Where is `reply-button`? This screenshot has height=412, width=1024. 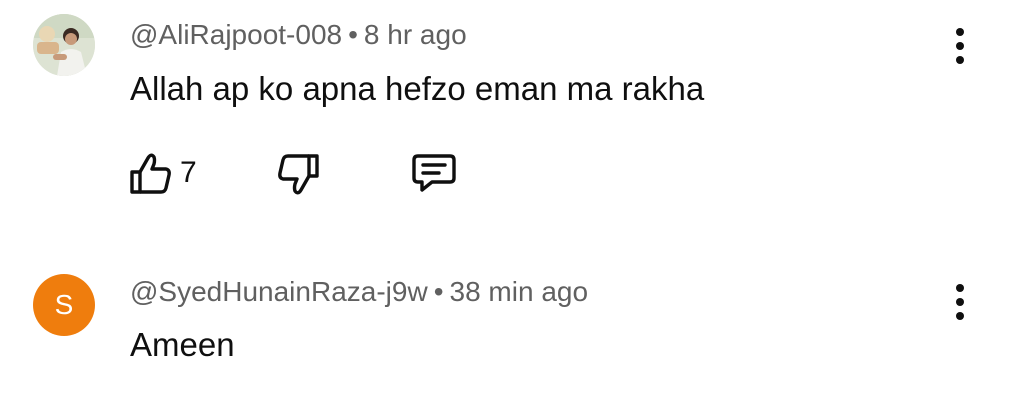
reply-button is located at coordinates (434, 173).